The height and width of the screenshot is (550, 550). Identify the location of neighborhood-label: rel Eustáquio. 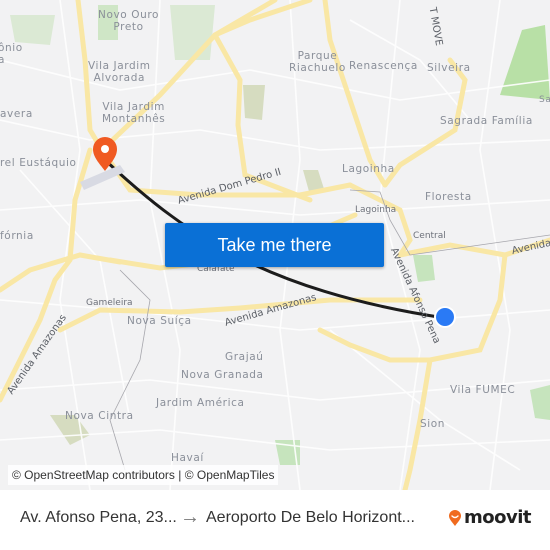
(38, 163).